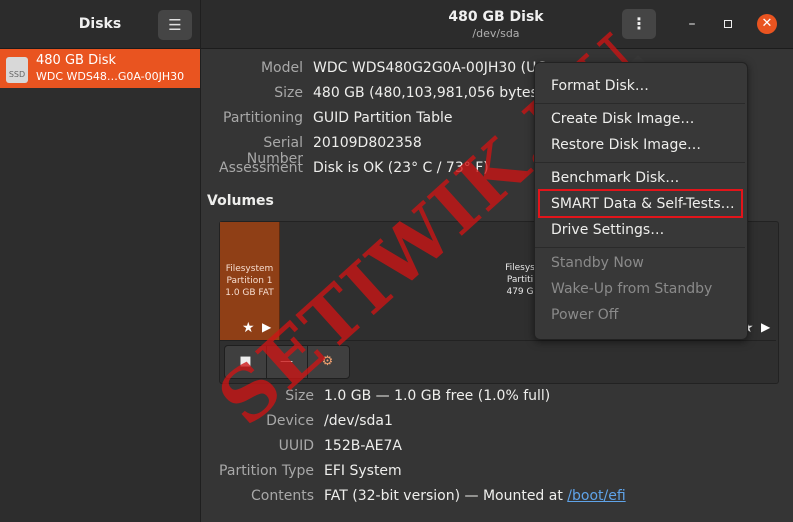  What do you see at coordinates (767, 24) in the screenshot?
I see `close-button: ✕` at bounding box center [767, 24].